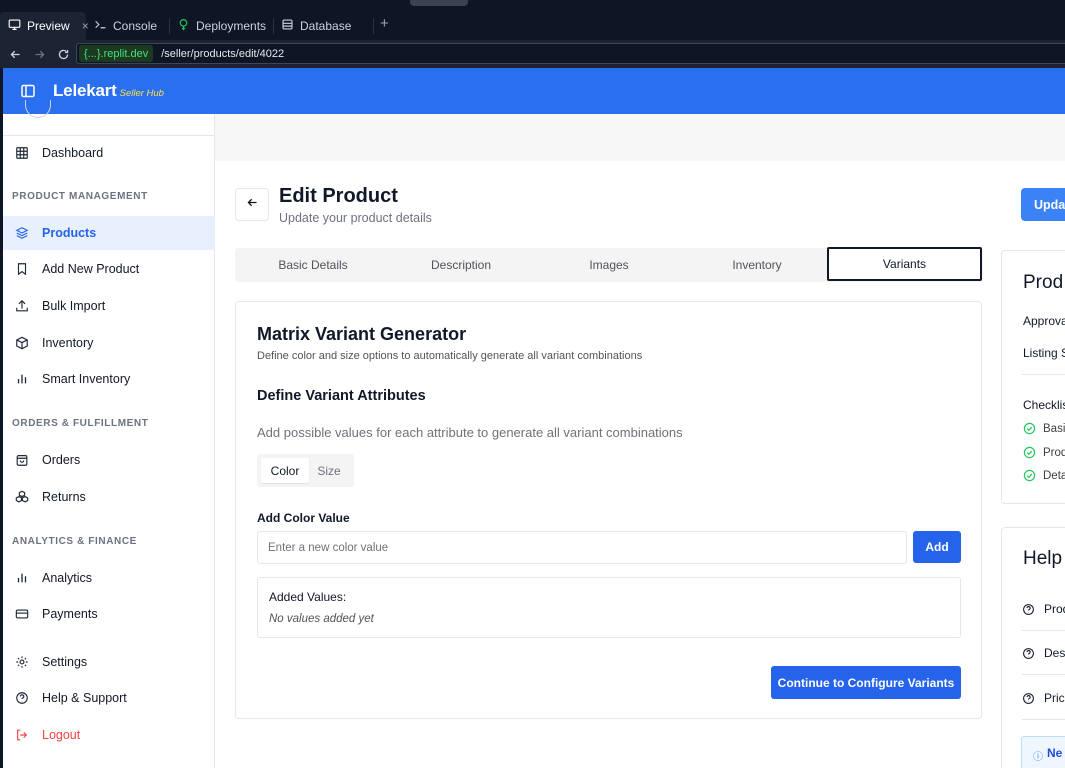  I want to click on help-panel: Help Prod Desc Prici ⓘ Ne, so click(1033, 647).